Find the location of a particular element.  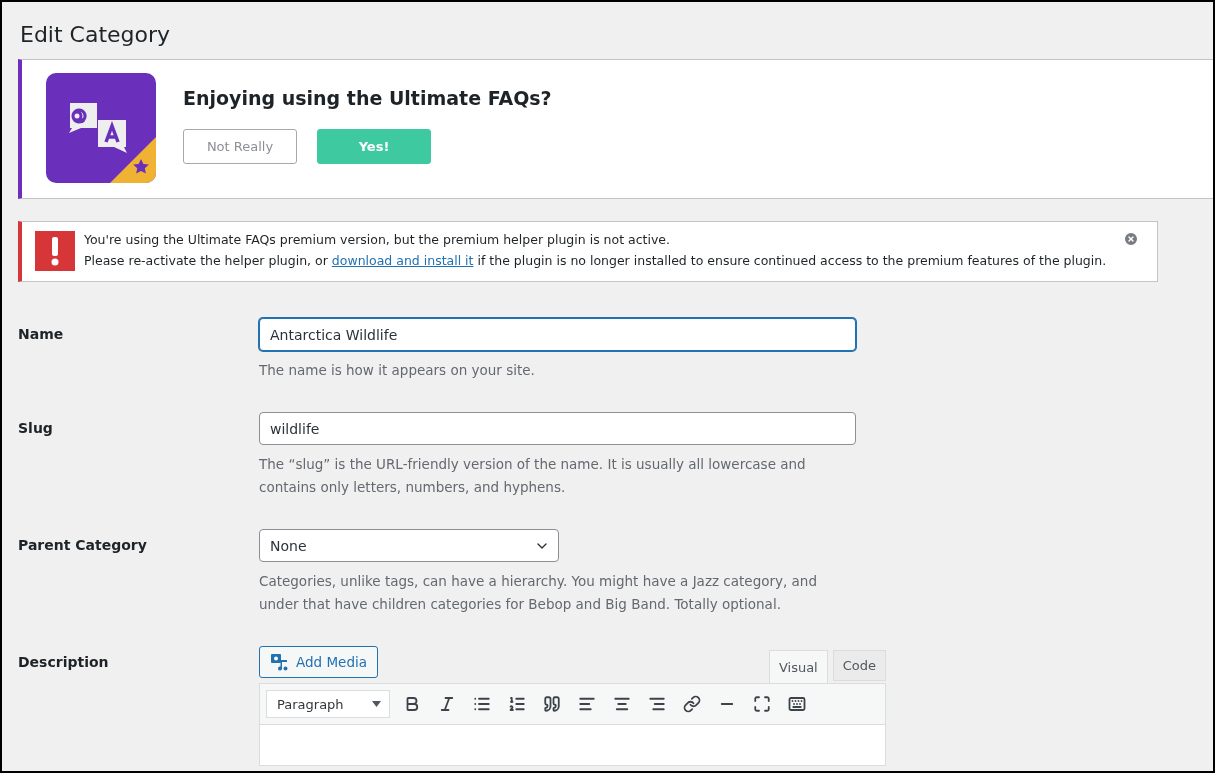

banner-question: Enjoying using the Ultimate FAQs? is located at coordinates (367, 98).